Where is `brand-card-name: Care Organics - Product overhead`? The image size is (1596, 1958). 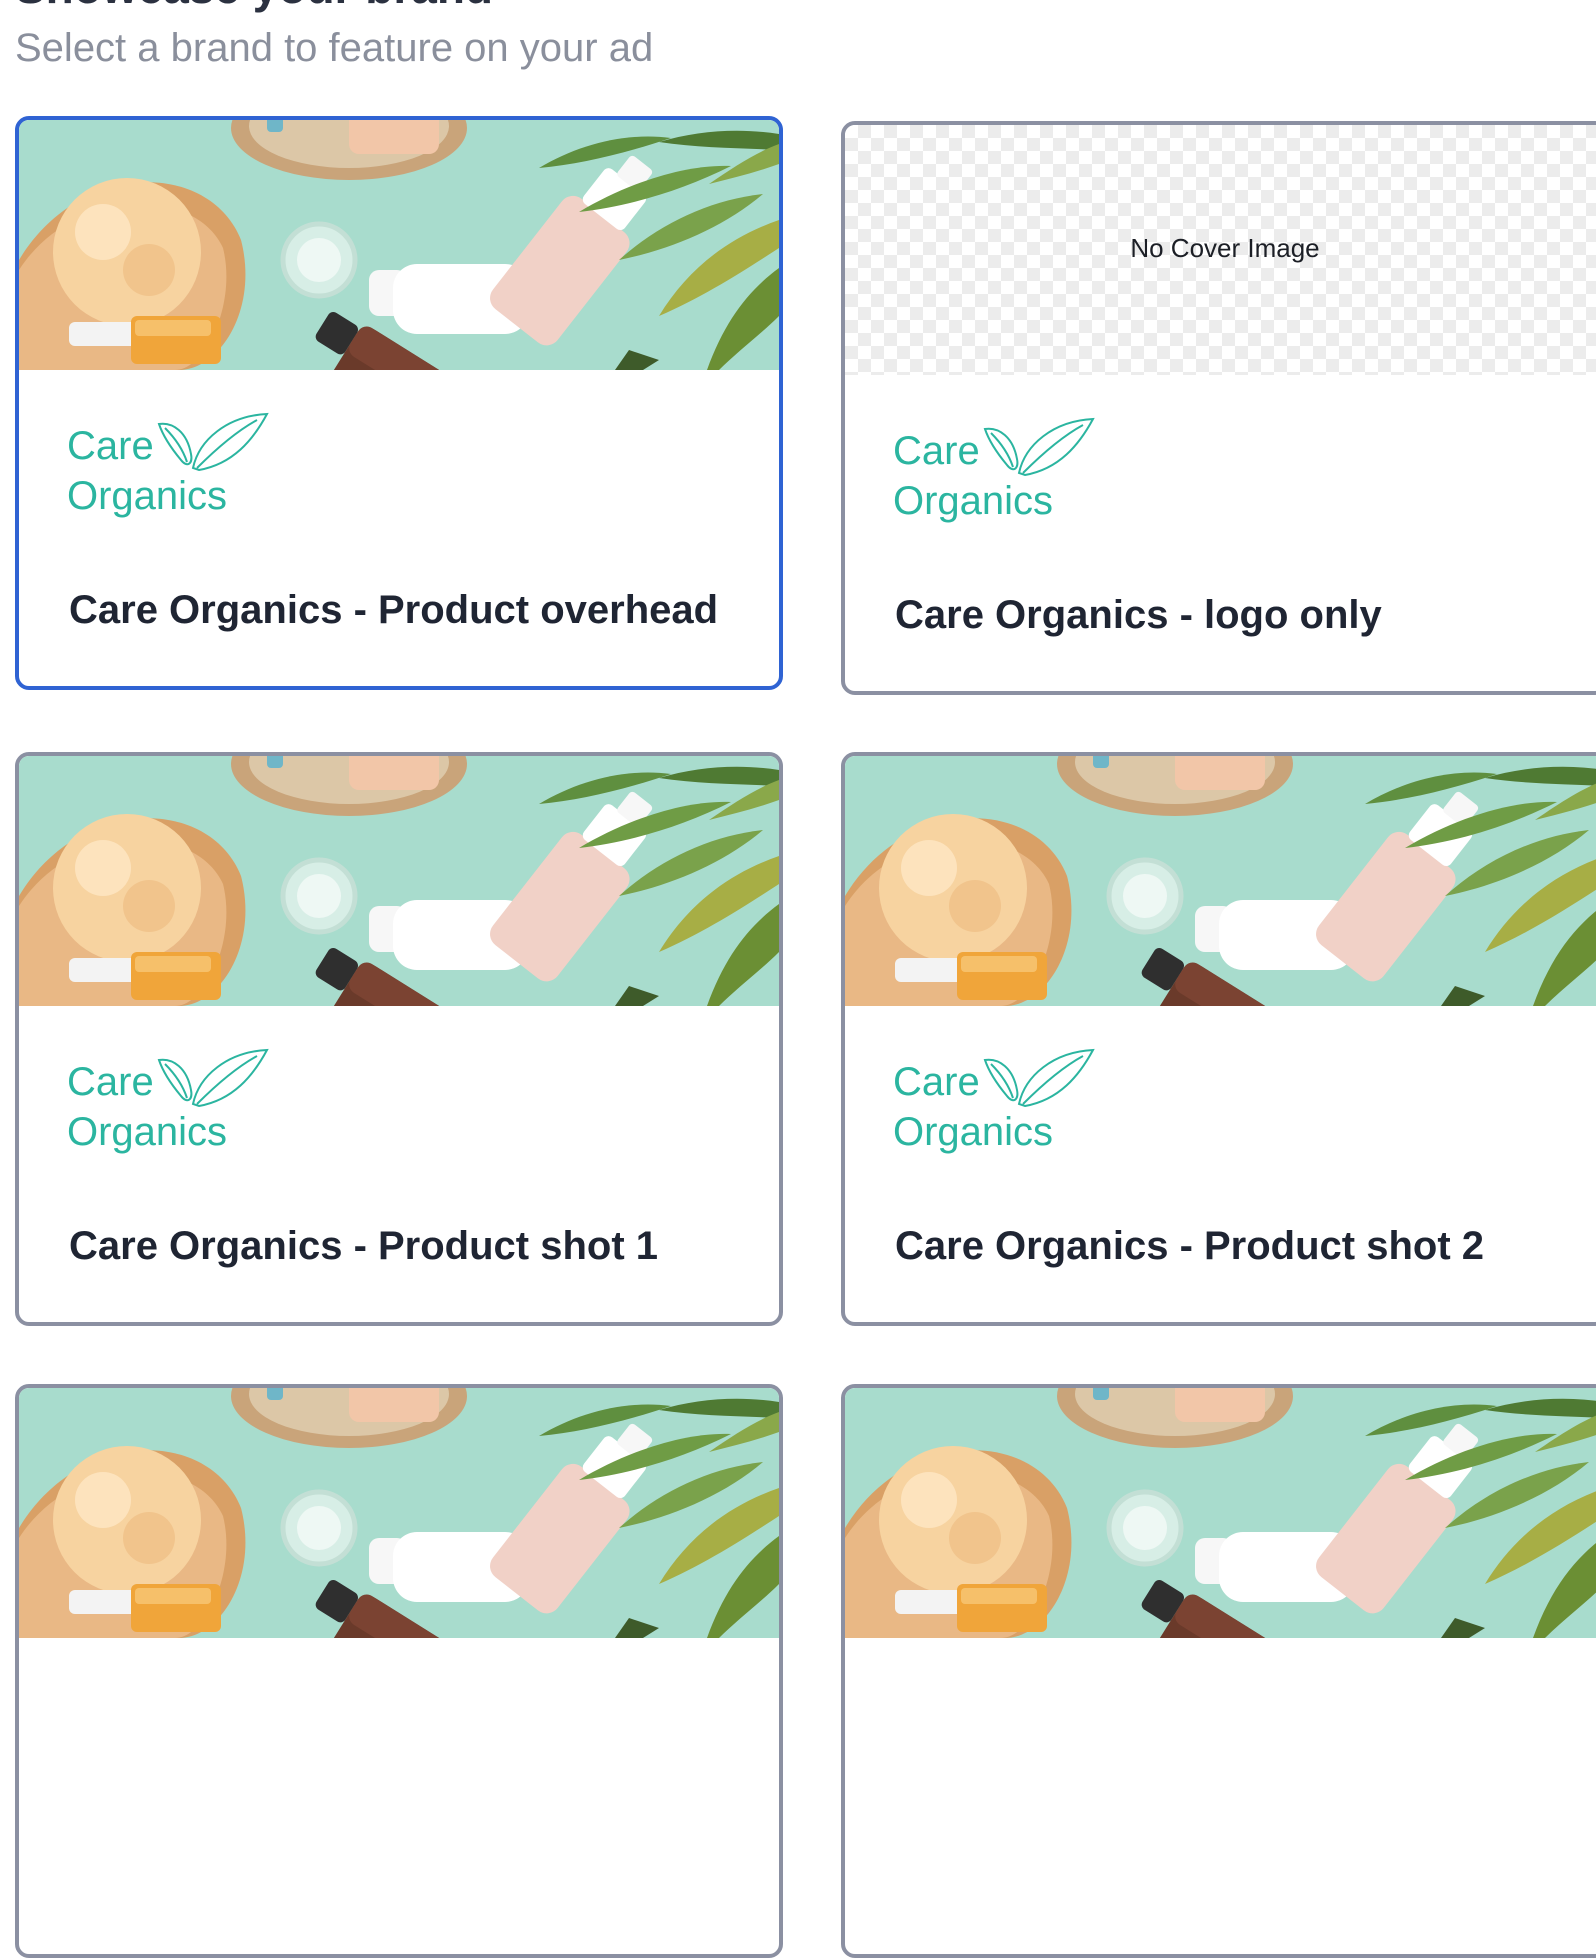 brand-card-name: Care Organics - Product overhead is located at coordinates (394, 610).